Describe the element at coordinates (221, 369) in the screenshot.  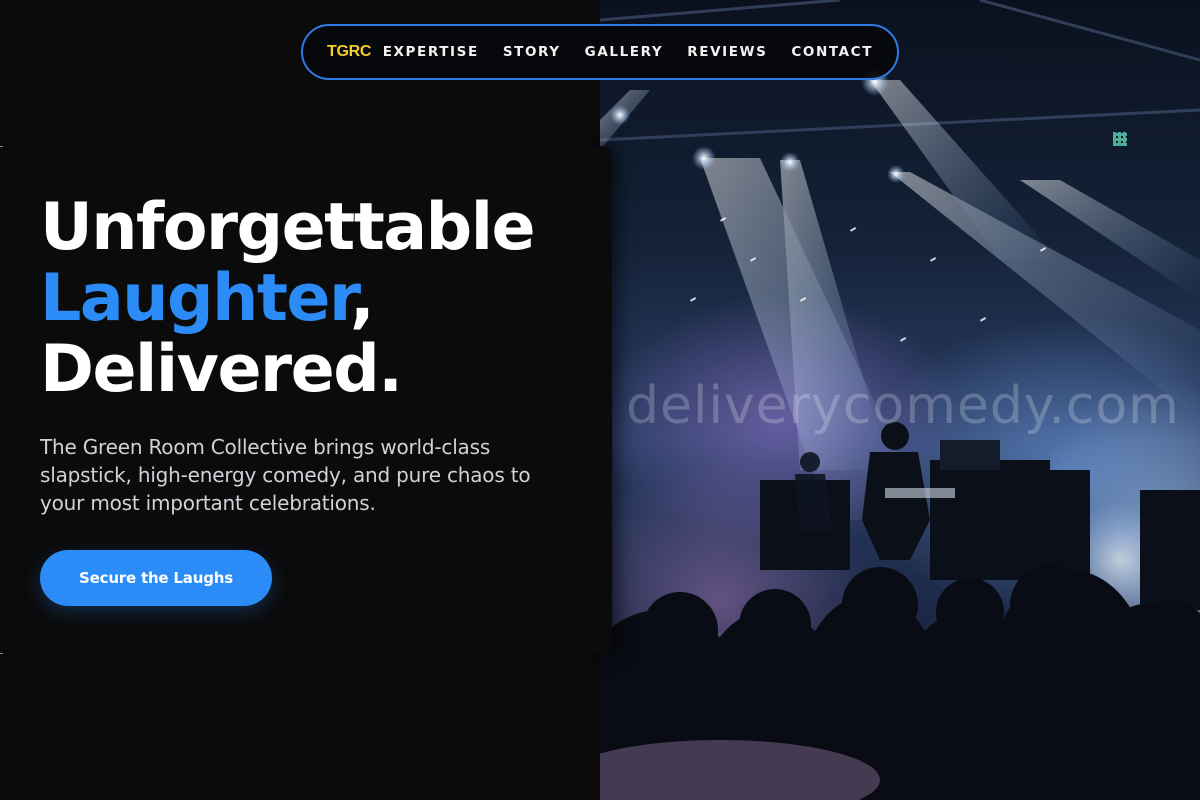
I see `headline-line-3: Delivered.` at that location.